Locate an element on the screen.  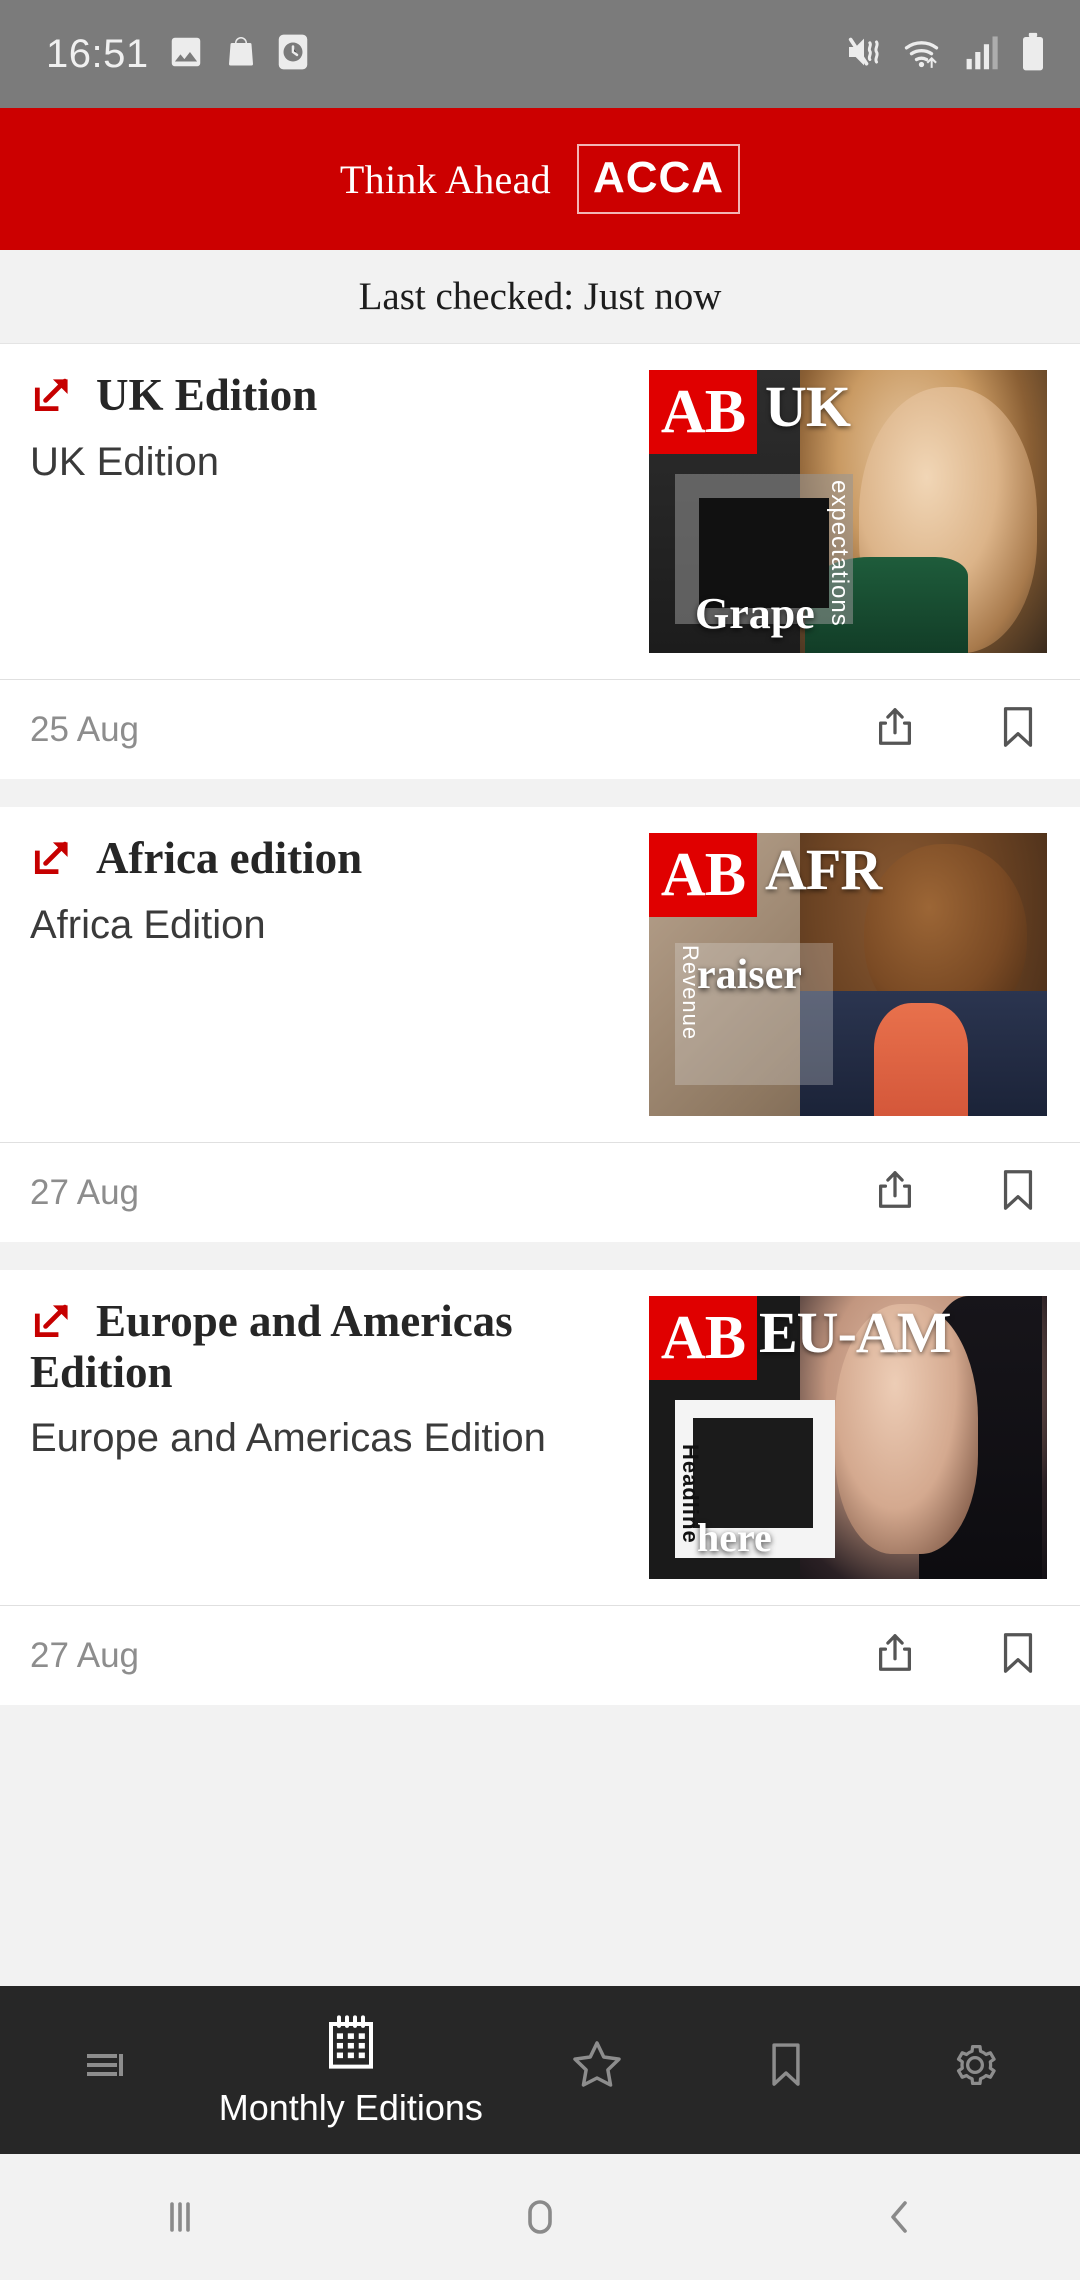
tab-favourites is located at coordinates (597, 2070).